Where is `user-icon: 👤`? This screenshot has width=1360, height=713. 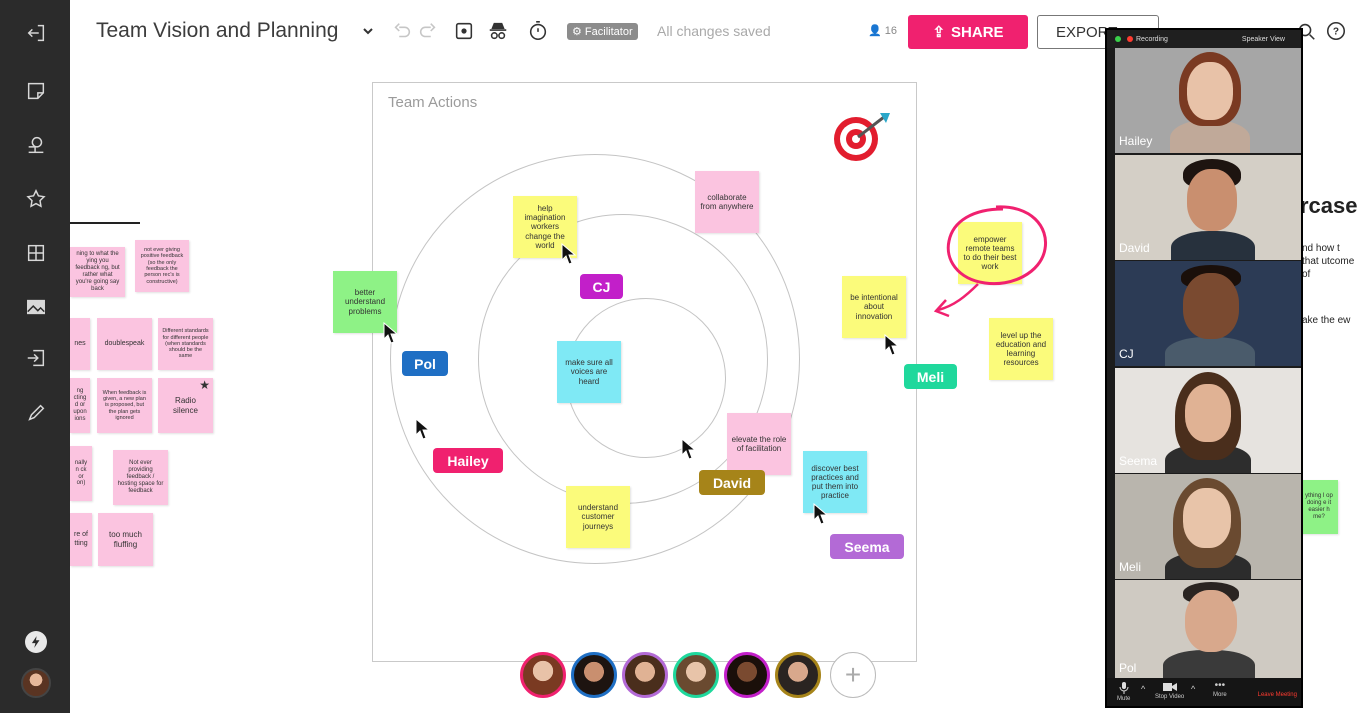
user-icon: 👤 is located at coordinates (875, 31).